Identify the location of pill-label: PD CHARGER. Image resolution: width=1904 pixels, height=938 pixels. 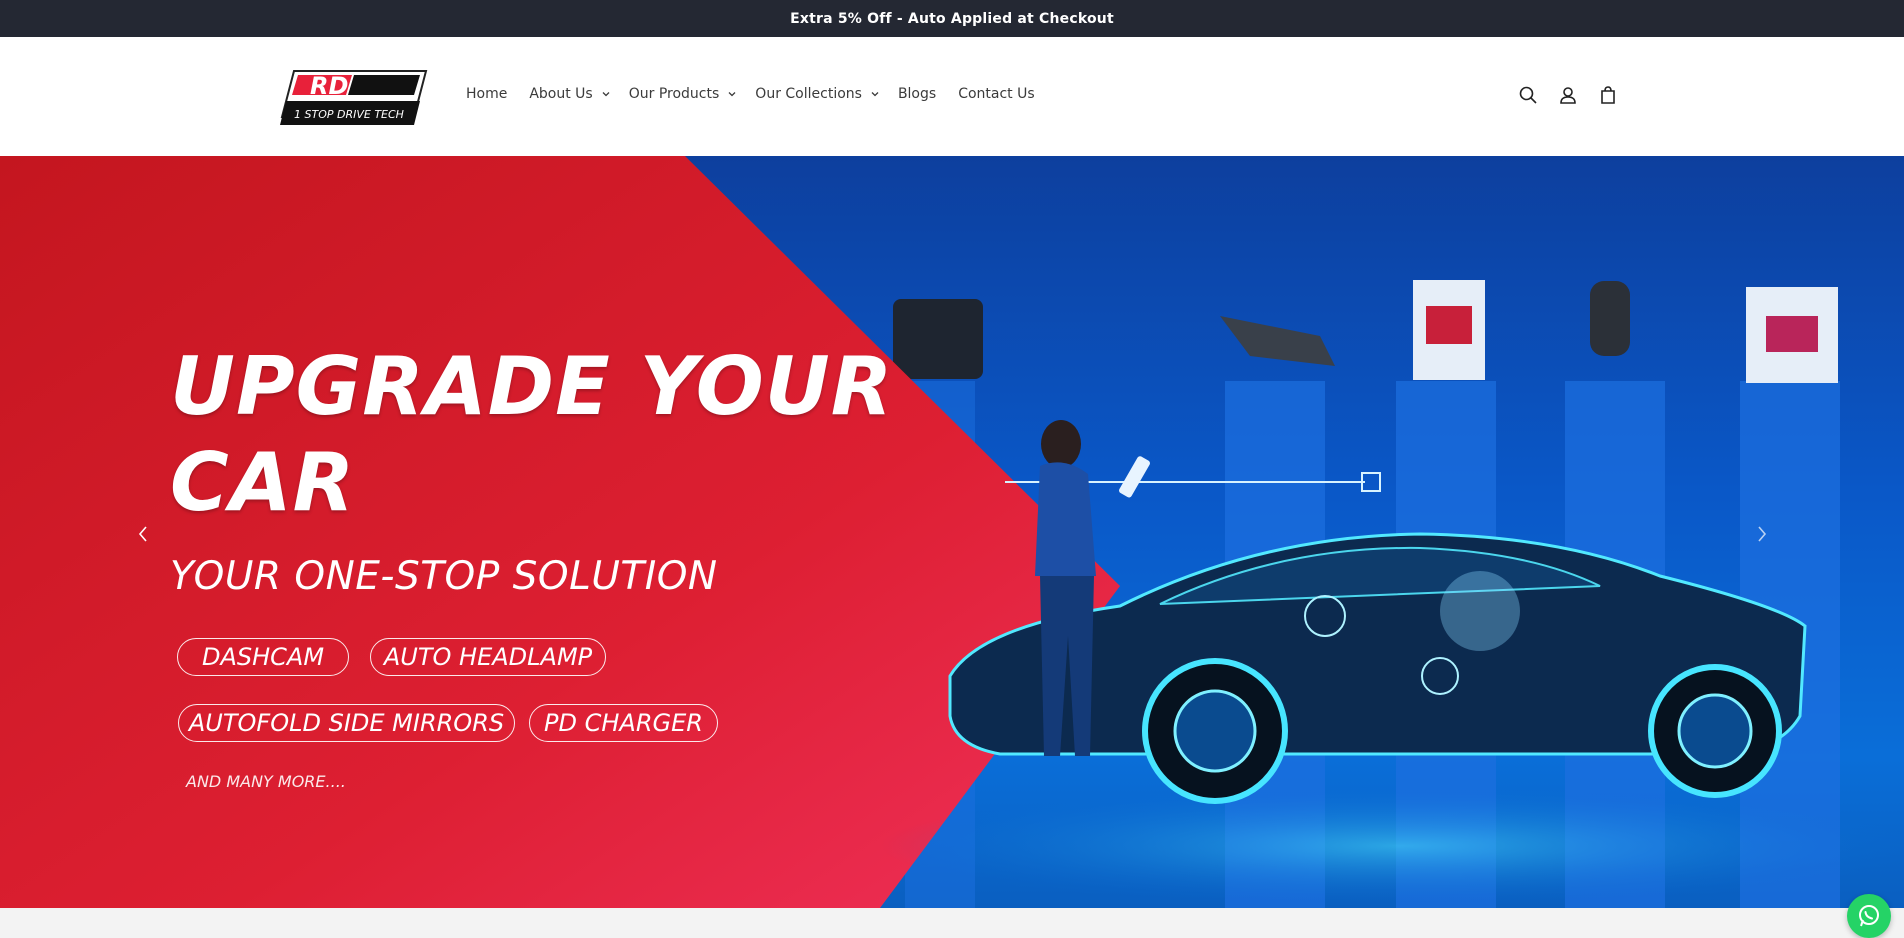
(623, 723).